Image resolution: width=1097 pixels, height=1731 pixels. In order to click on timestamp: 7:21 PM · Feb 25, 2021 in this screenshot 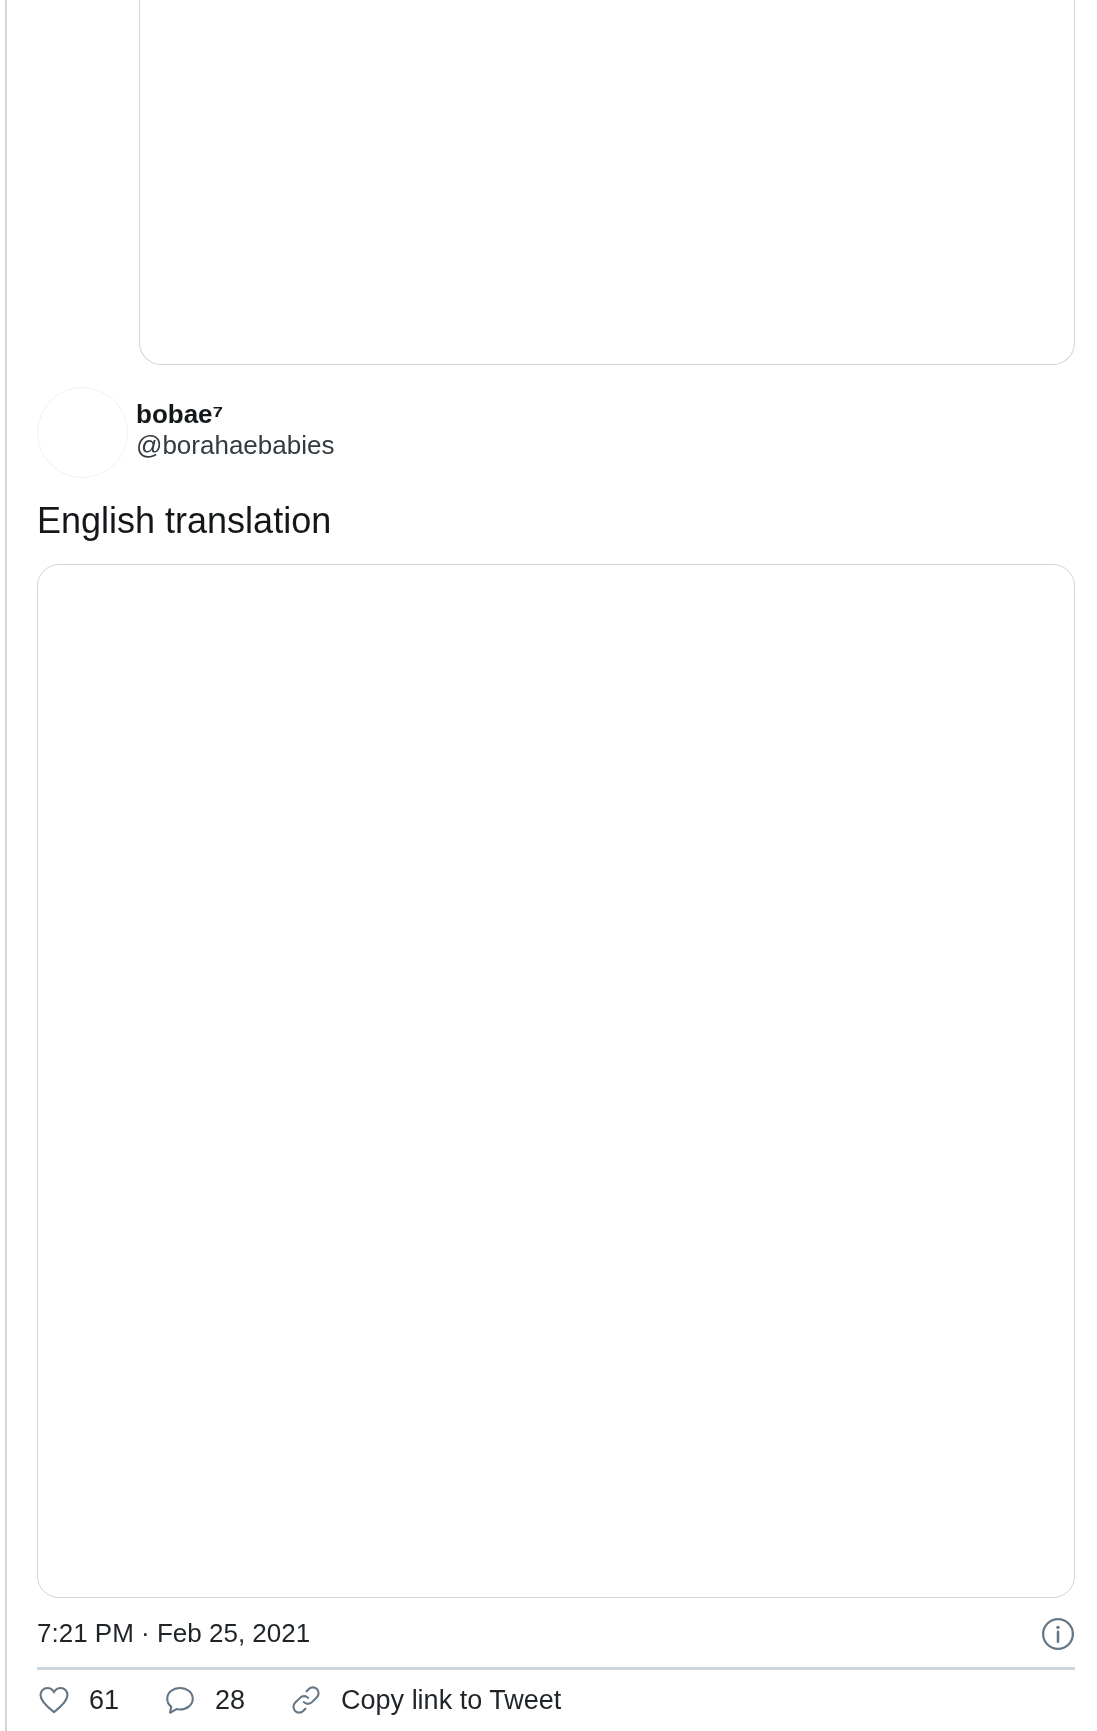, I will do `click(174, 1633)`.